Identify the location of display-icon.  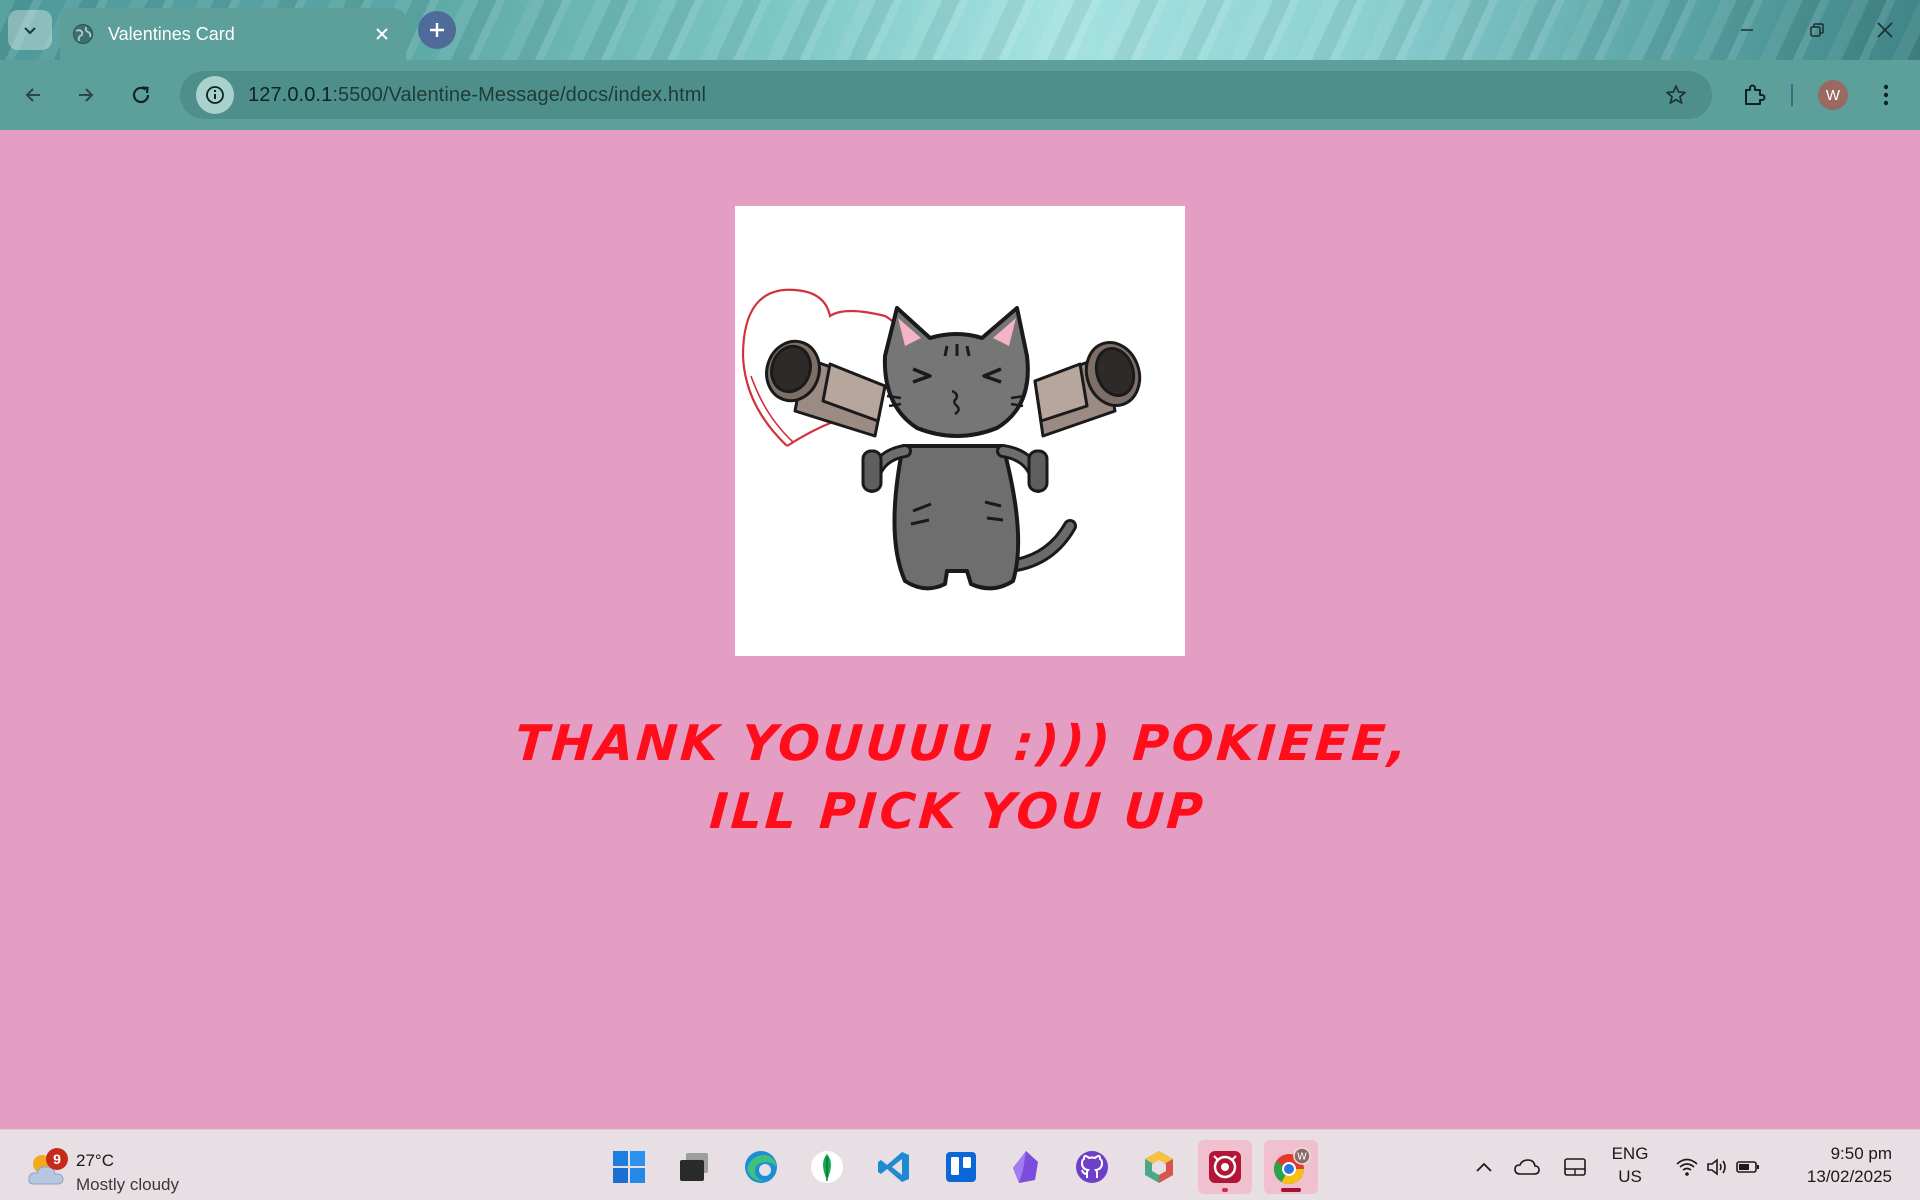
(1575, 1167).